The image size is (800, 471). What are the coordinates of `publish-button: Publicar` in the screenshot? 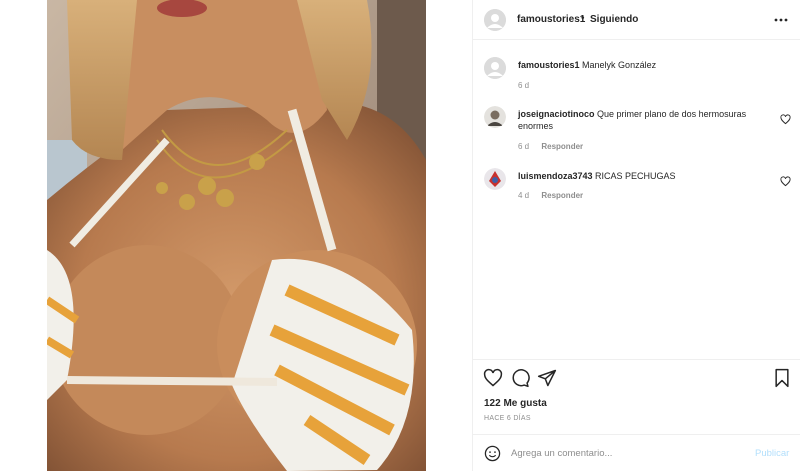 It's located at (772, 453).